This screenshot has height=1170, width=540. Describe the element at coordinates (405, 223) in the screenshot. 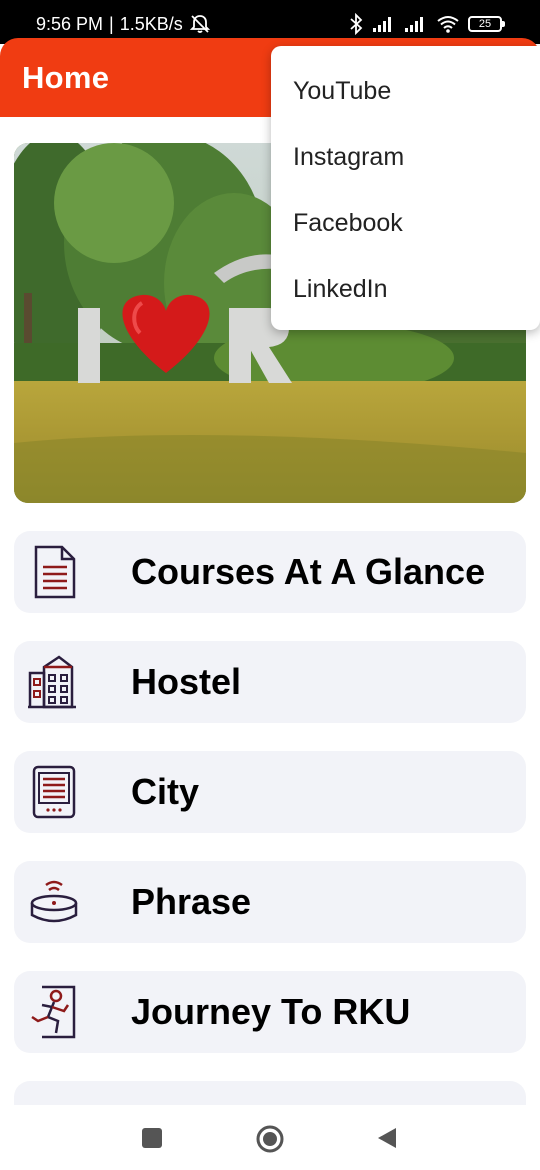

I see `menu-option-facebook: Facebook` at that location.